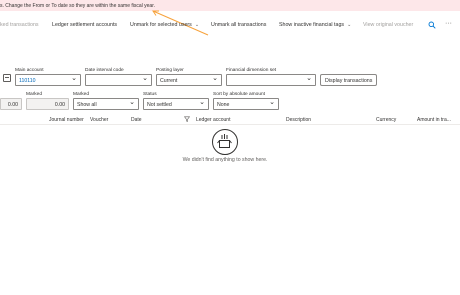 The width and height of the screenshot is (460, 295). I want to click on empty-box-icon, so click(224, 141).